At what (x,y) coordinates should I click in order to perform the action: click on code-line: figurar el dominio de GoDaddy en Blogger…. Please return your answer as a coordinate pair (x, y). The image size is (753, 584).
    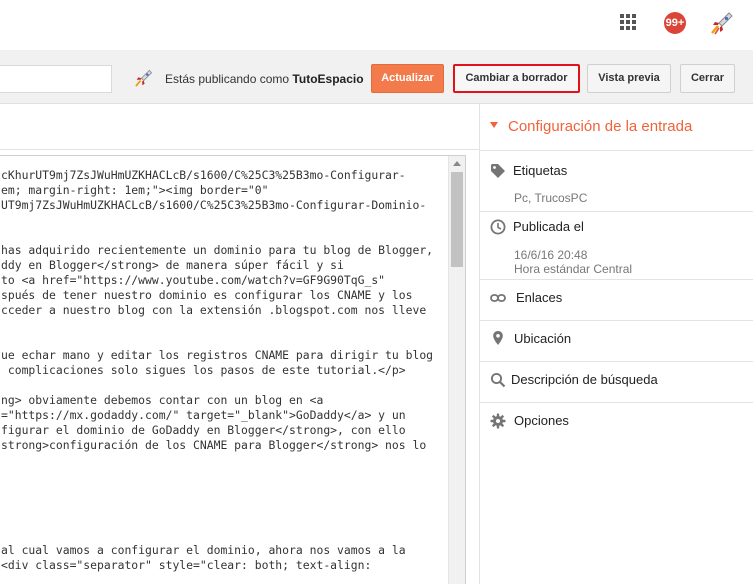
    Looking at the image, I should click on (203, 430).